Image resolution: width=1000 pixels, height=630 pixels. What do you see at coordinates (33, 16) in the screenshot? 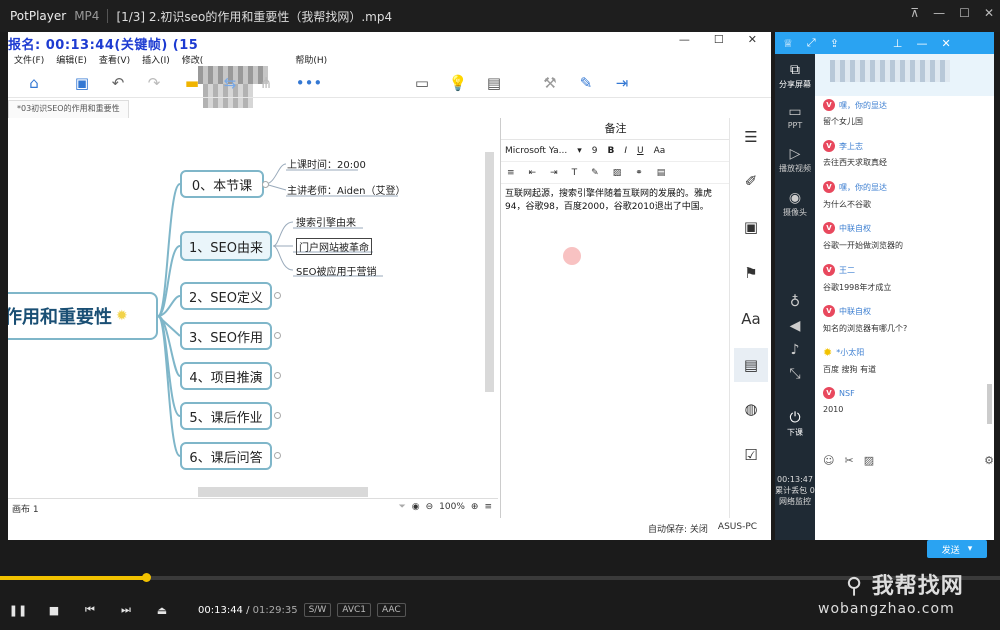
I see `player-brand: PotPlayer` at bounding box center [33, 16].